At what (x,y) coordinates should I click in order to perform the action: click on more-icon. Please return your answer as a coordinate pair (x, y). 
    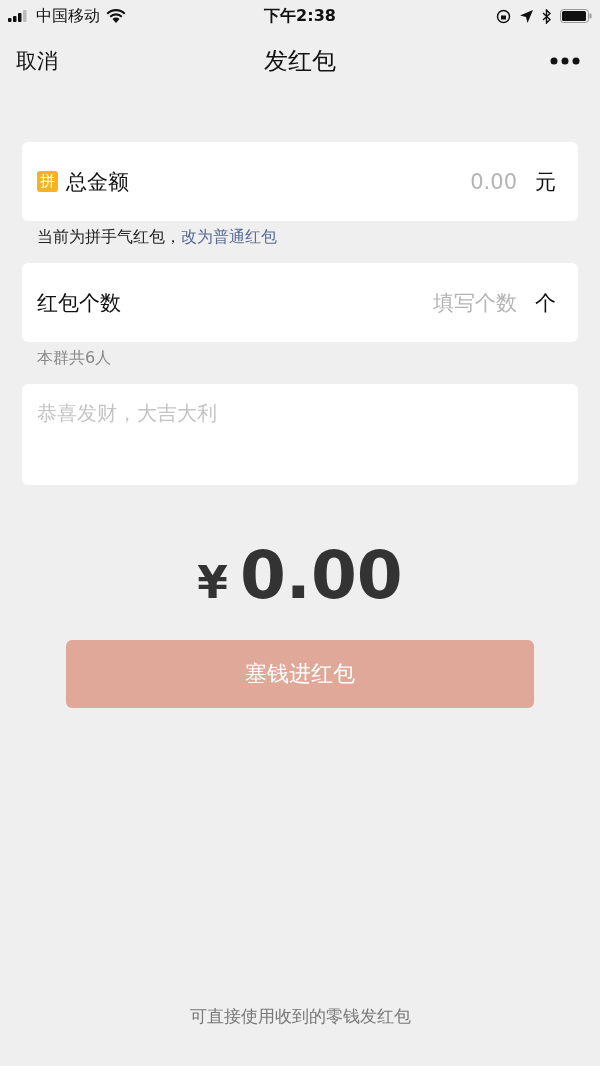
    Looking at the image, I should click on (565, 61).